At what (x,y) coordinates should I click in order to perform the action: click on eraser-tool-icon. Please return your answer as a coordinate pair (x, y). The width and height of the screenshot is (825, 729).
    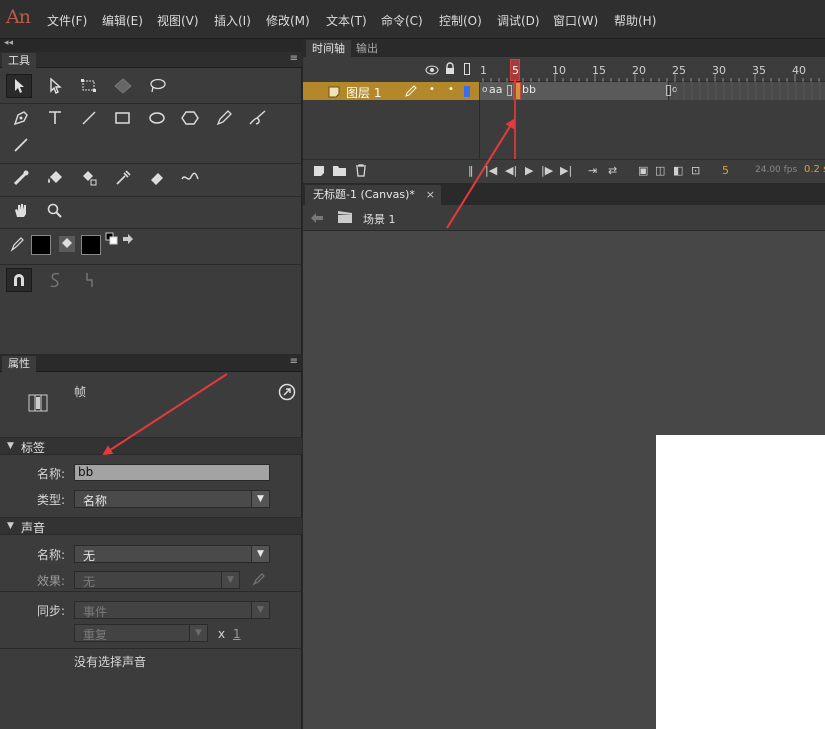
    Looking at the image, I should click on (157, 178).